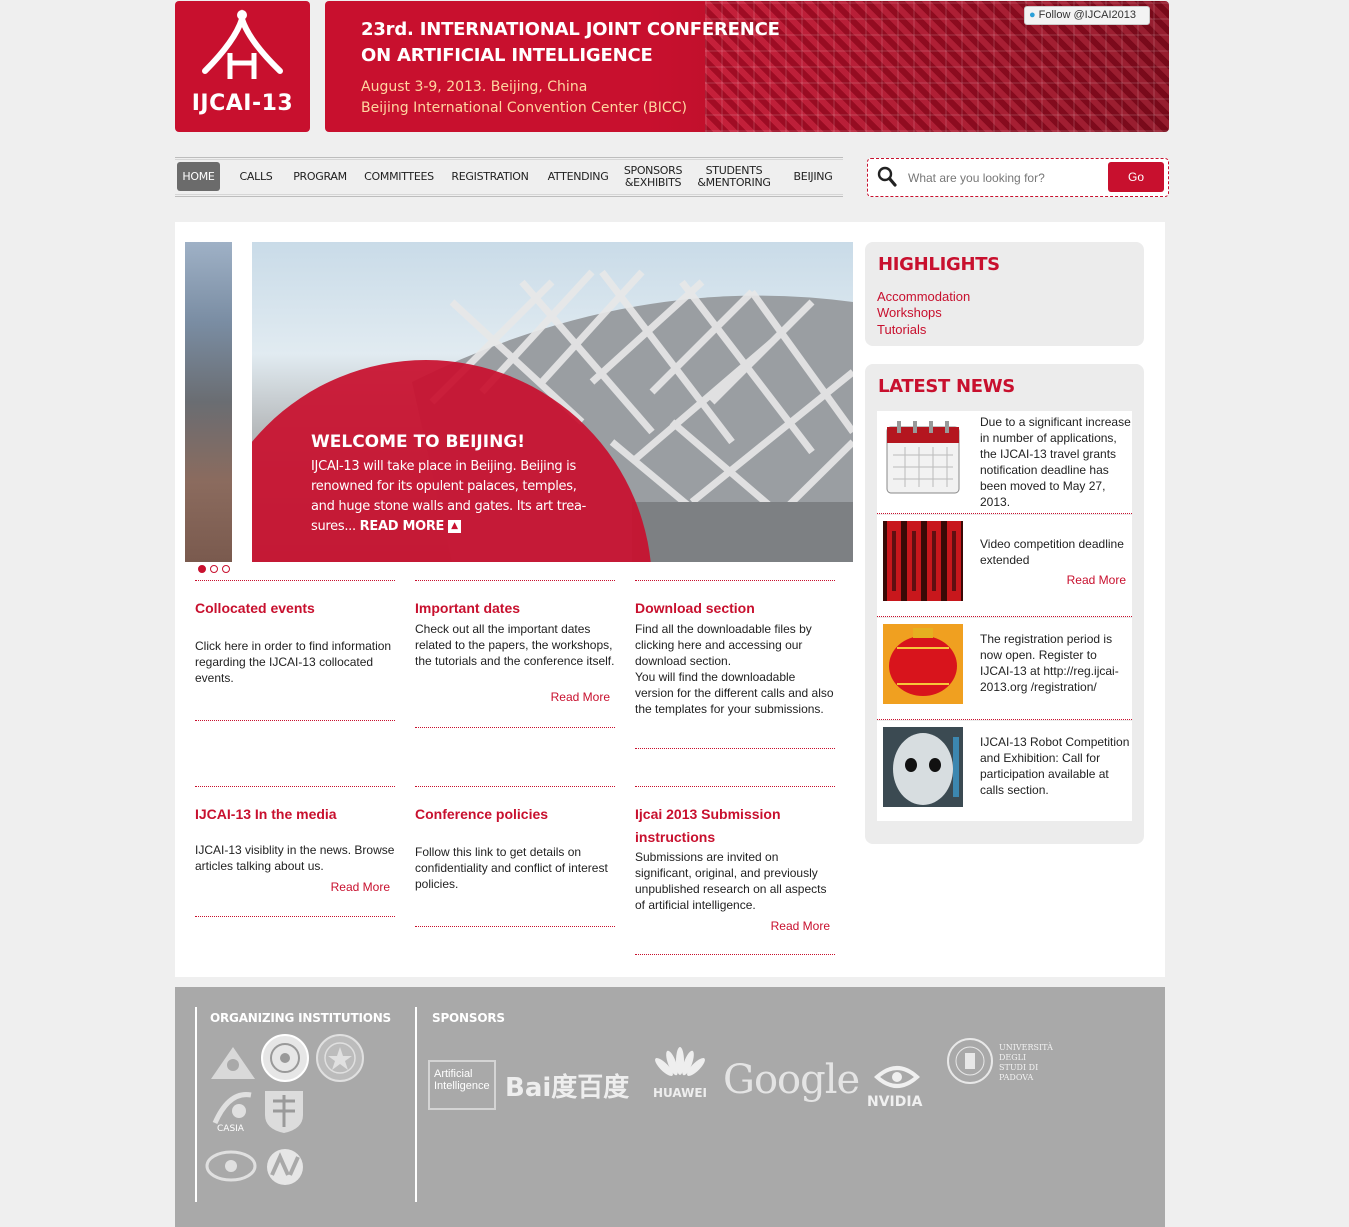 The width and height of the screenshot is (1349, 1227). What do you see at coordinates (923, 561) in the screenshot?
I see `red-scrolls-image` at bounding box center [923, 561].